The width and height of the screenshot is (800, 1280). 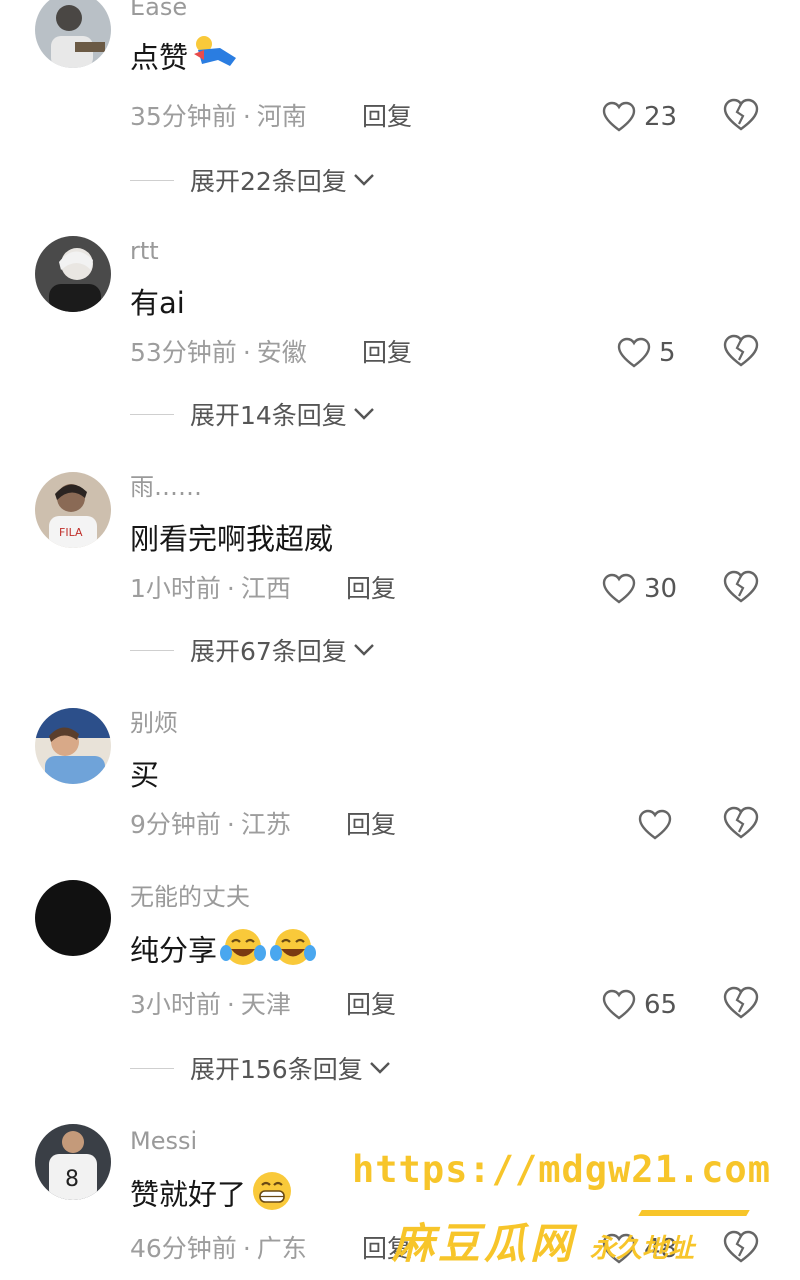 I want to click on comment-text-content: 点赞, so click(x=159, y=57).